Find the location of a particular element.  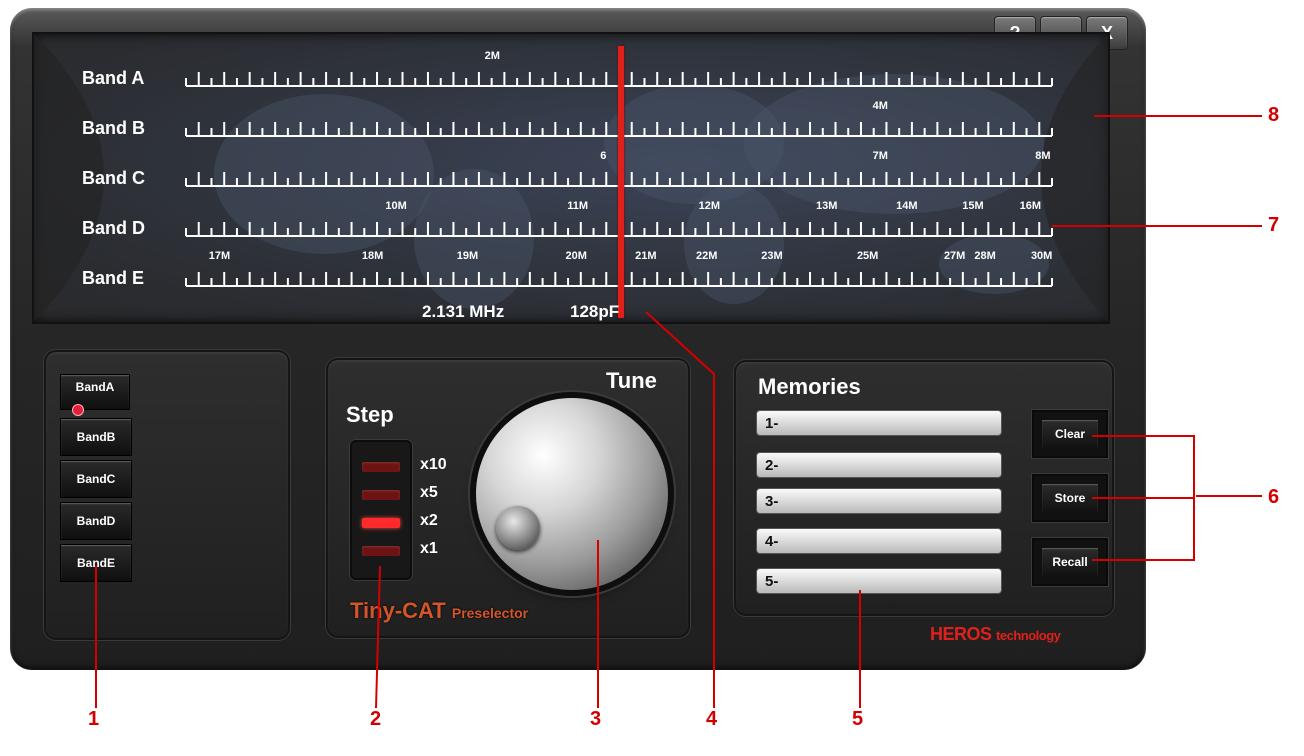

store-button-label: Store is located at coordinates (1070, 498).